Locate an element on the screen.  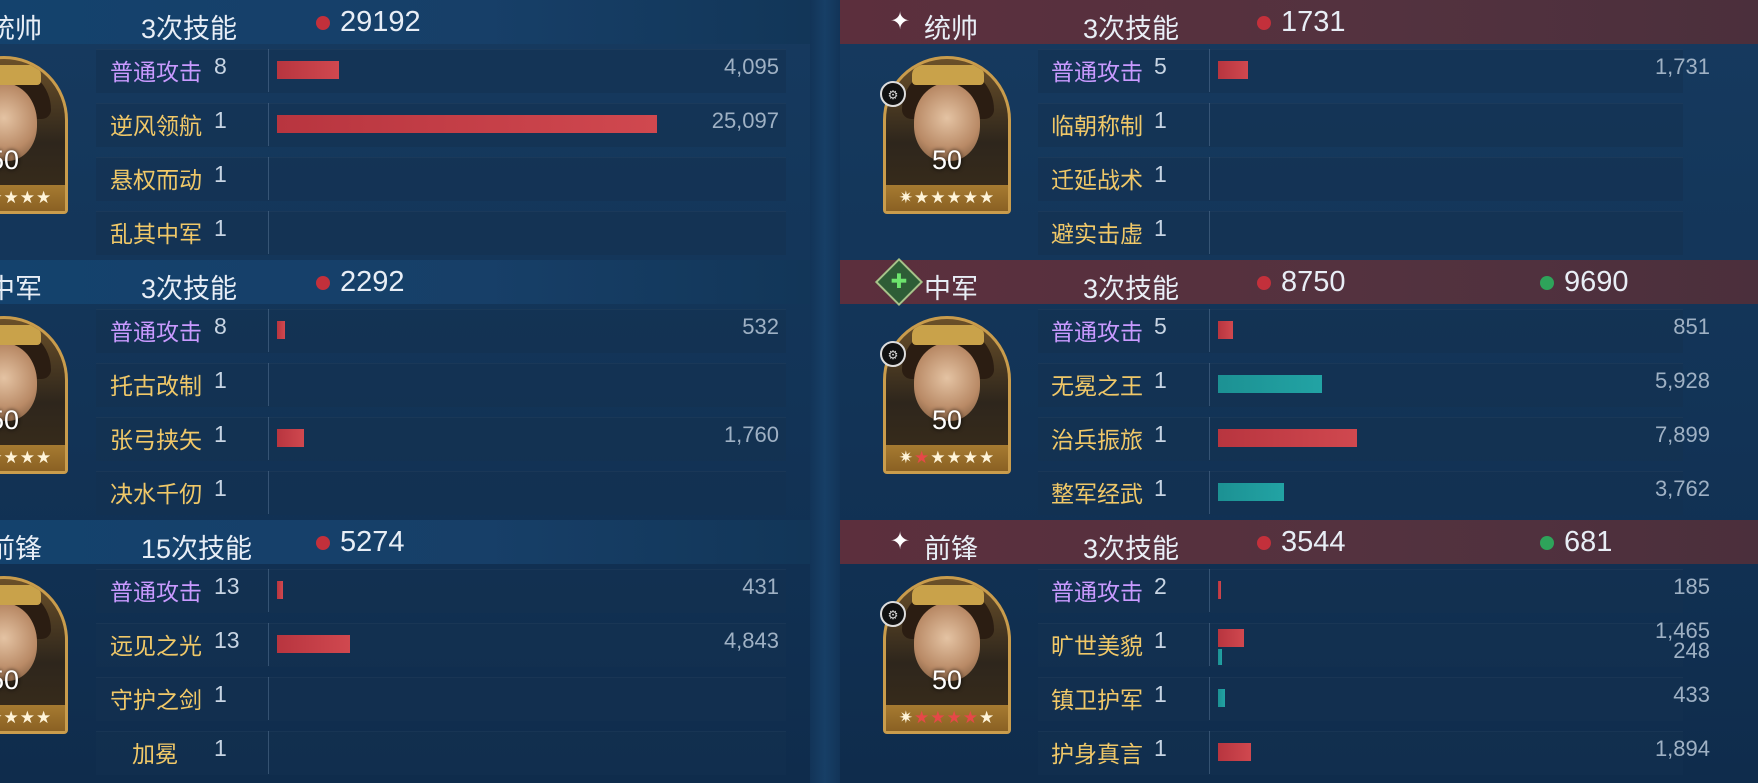
skill-row: 普通攻击 5 851 is located at coordinates (1299, 328).